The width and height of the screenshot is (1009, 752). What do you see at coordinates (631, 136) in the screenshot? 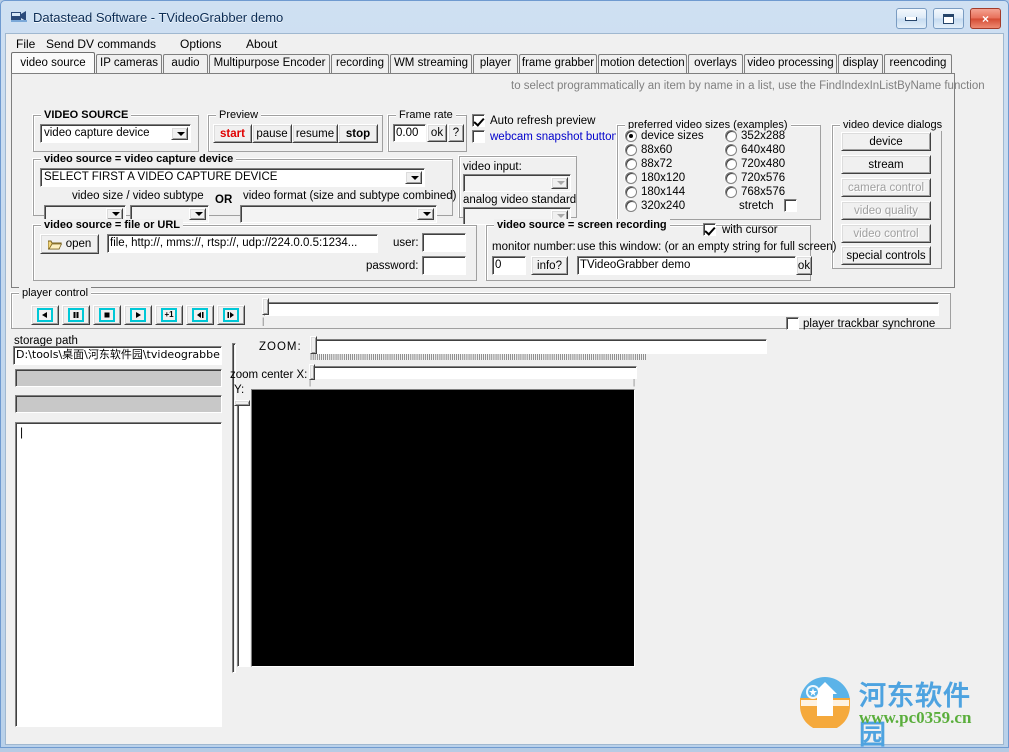
I see `radio-device-sizes` at bounding box center [631, 136].